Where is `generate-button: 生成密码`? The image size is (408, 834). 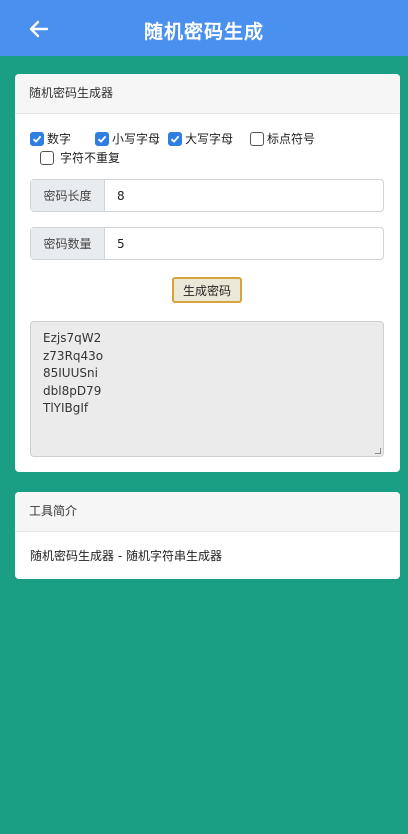 generate-button: 生成密码 is located at coordinates (207, 290).